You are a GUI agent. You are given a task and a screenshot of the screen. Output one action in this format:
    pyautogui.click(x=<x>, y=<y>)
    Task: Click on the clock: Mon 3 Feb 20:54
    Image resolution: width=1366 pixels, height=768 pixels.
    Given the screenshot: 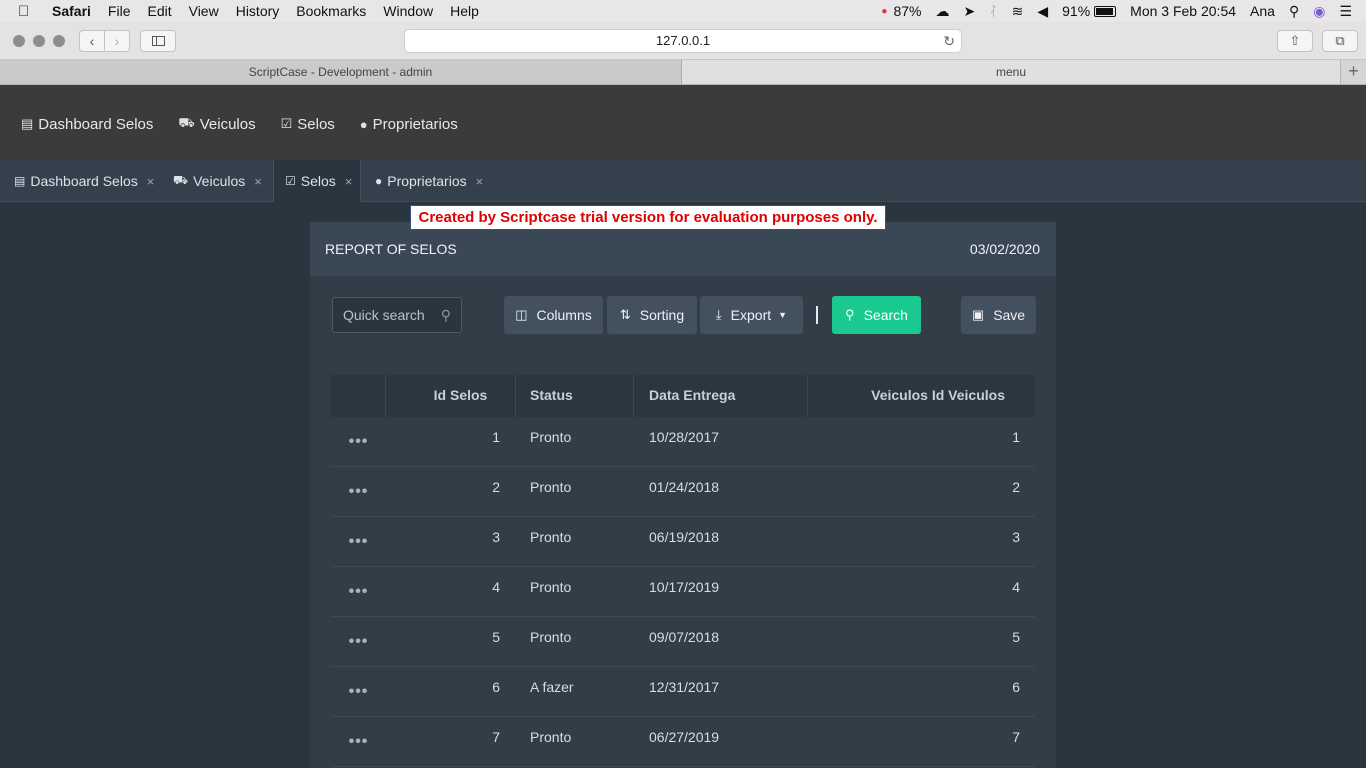 What is the action you would take?
    pyautogui.click(x=1183, y=11)
    